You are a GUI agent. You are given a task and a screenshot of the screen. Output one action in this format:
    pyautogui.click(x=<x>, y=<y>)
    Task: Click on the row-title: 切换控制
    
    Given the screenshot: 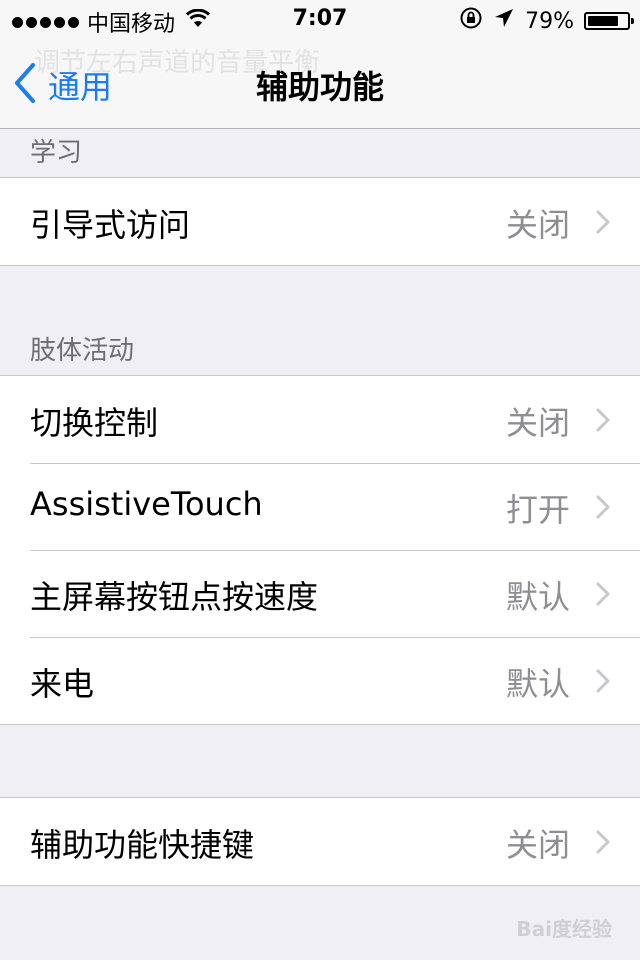 What is the action you would take?
    pyautogui.click(x=94, y=423)
    